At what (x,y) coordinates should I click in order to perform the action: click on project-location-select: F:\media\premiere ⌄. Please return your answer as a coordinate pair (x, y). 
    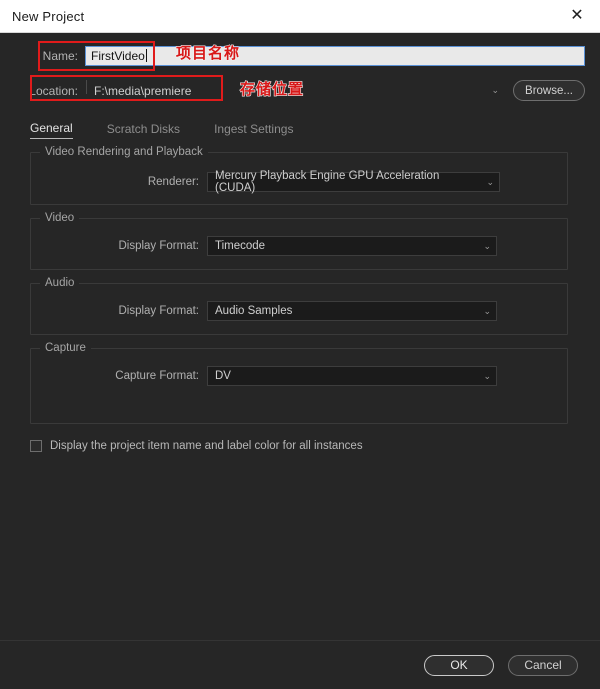
    Looking at the image, I should click on (295, 90).